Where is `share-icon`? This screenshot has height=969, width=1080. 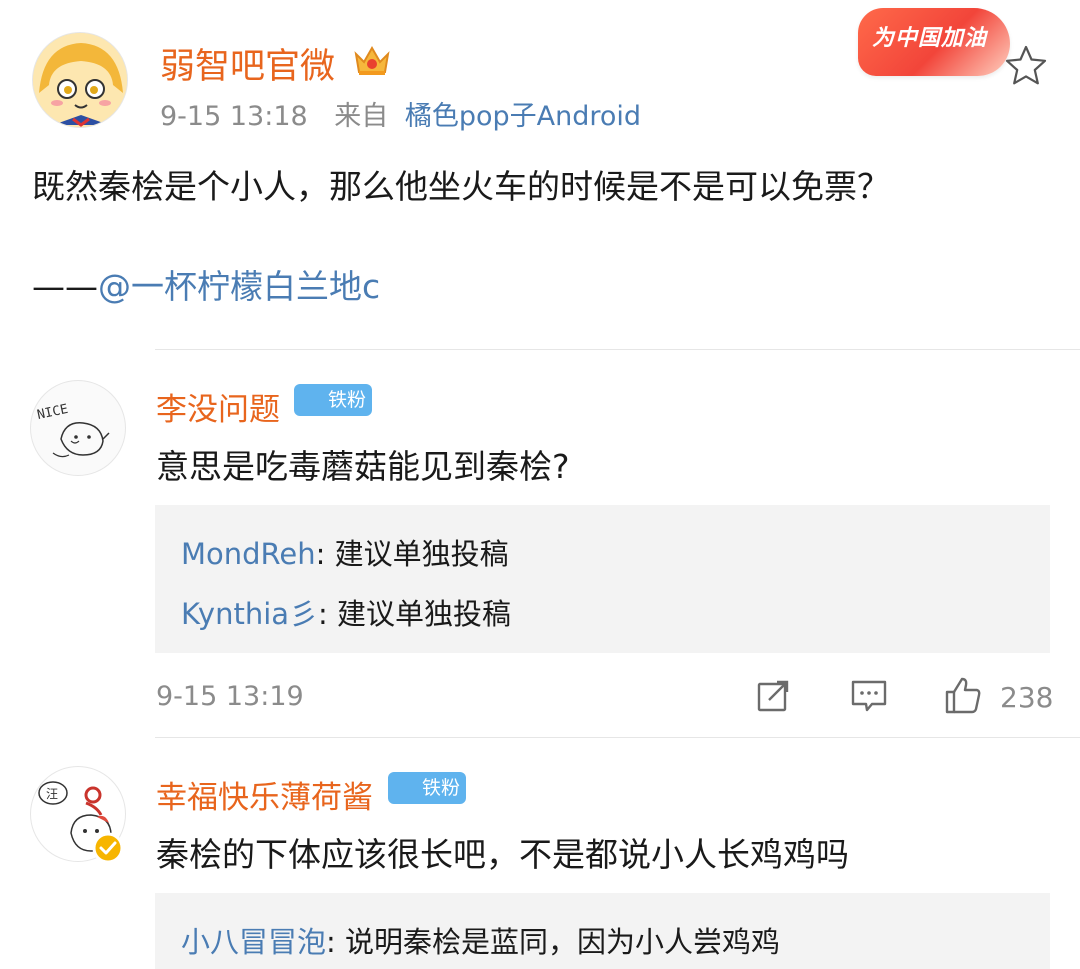 share-icon is located at coordinates (773, 698).